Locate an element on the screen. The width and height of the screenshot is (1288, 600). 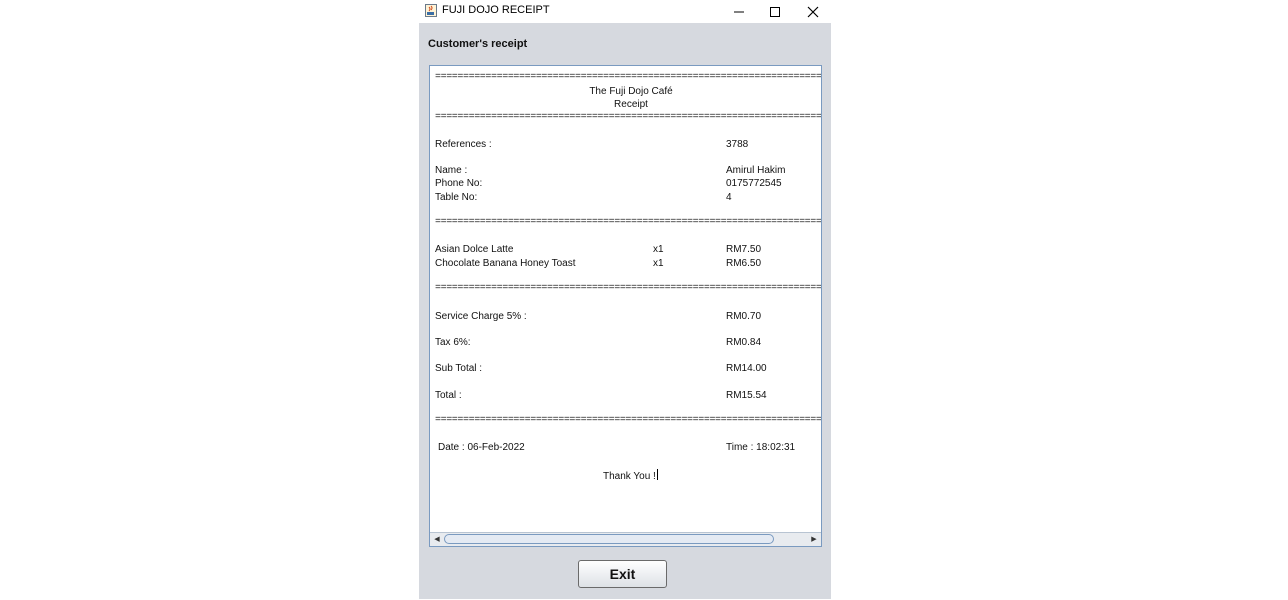
minimize-button is located at coordinates (739, 11).